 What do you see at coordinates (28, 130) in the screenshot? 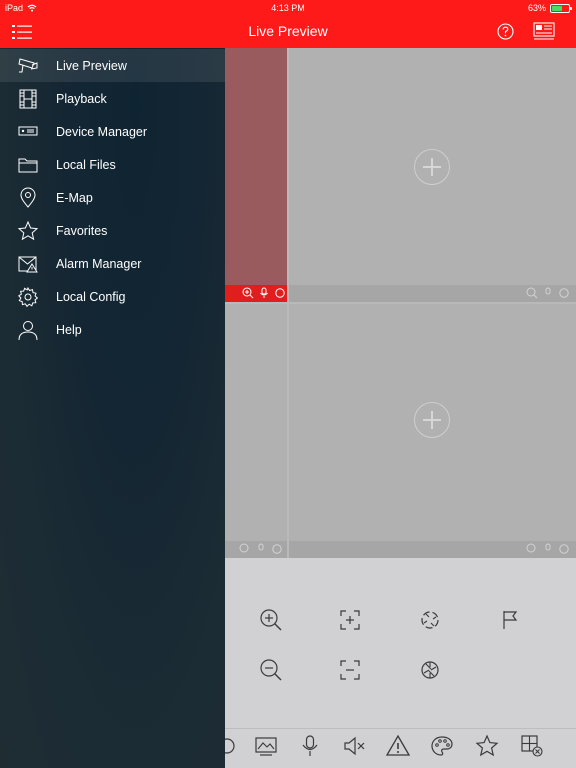
I see `device-icon` at bounding box center [28, 130].